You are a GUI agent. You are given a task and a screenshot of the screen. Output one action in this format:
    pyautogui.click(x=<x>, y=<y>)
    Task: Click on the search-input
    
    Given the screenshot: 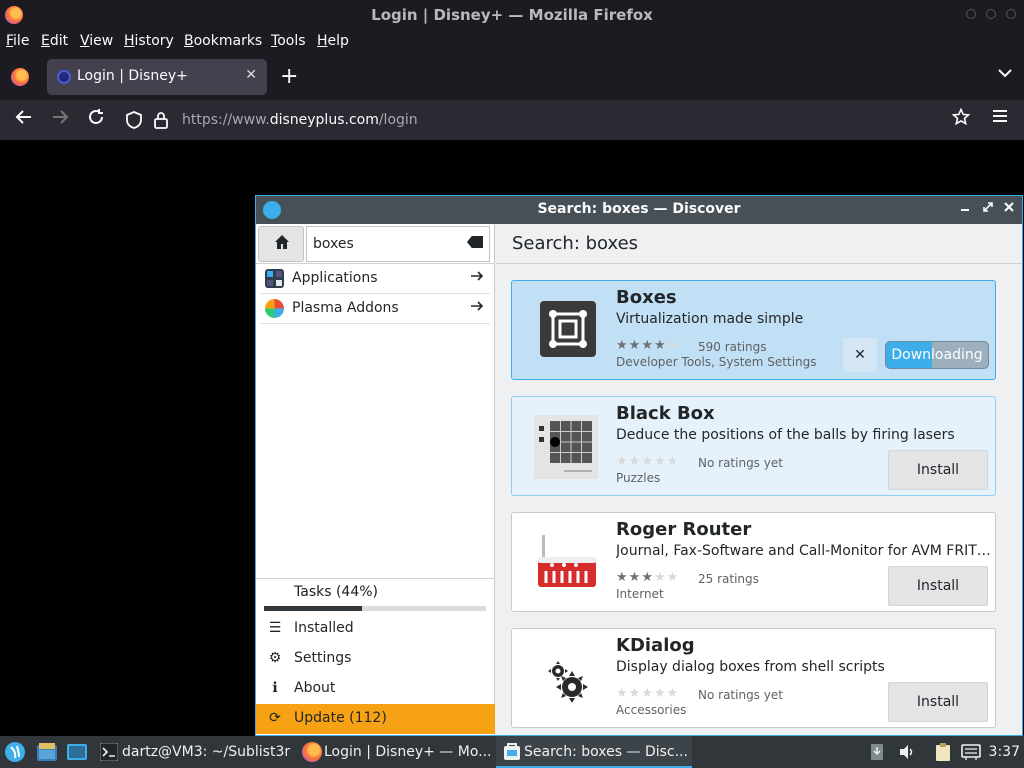 What is the action you would take?
    pyautogui.click(x=398, y=244)
    